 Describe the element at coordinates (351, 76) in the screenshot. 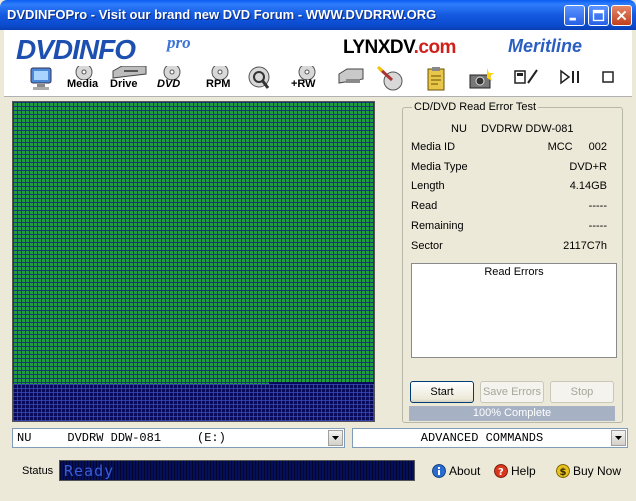

I see `drive-tray-icon` at that location.